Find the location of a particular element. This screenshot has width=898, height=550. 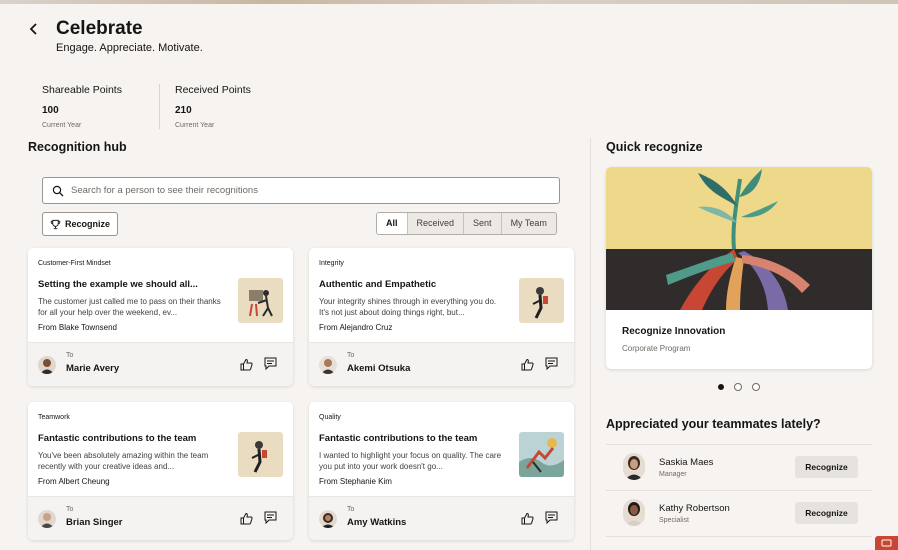

teammate-name: Saskia Maes is located at coordinates (686, 462).